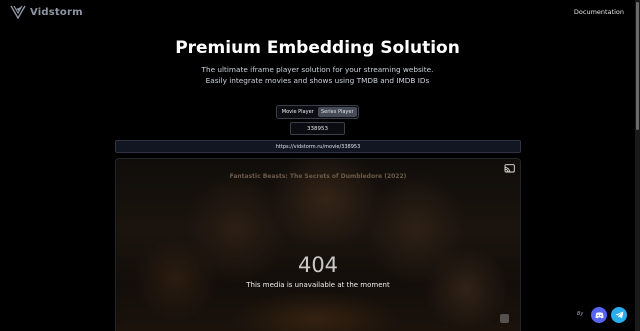  What do you see at coordinates (637, 66) in the screenshot?
I see `scrollbar-thumb` at bounding box center [637, 66].